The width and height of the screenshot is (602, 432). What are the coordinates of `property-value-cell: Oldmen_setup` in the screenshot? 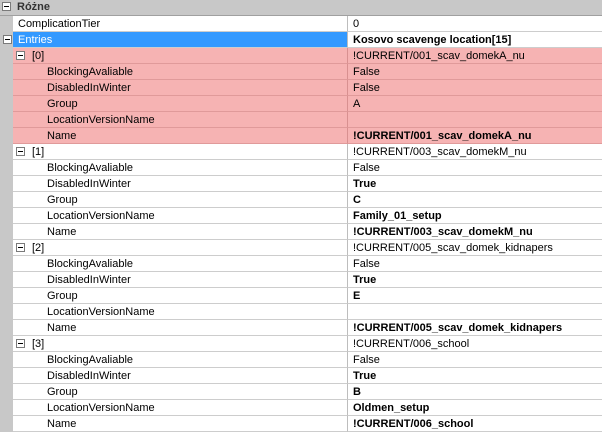 It's located at (475, 408).